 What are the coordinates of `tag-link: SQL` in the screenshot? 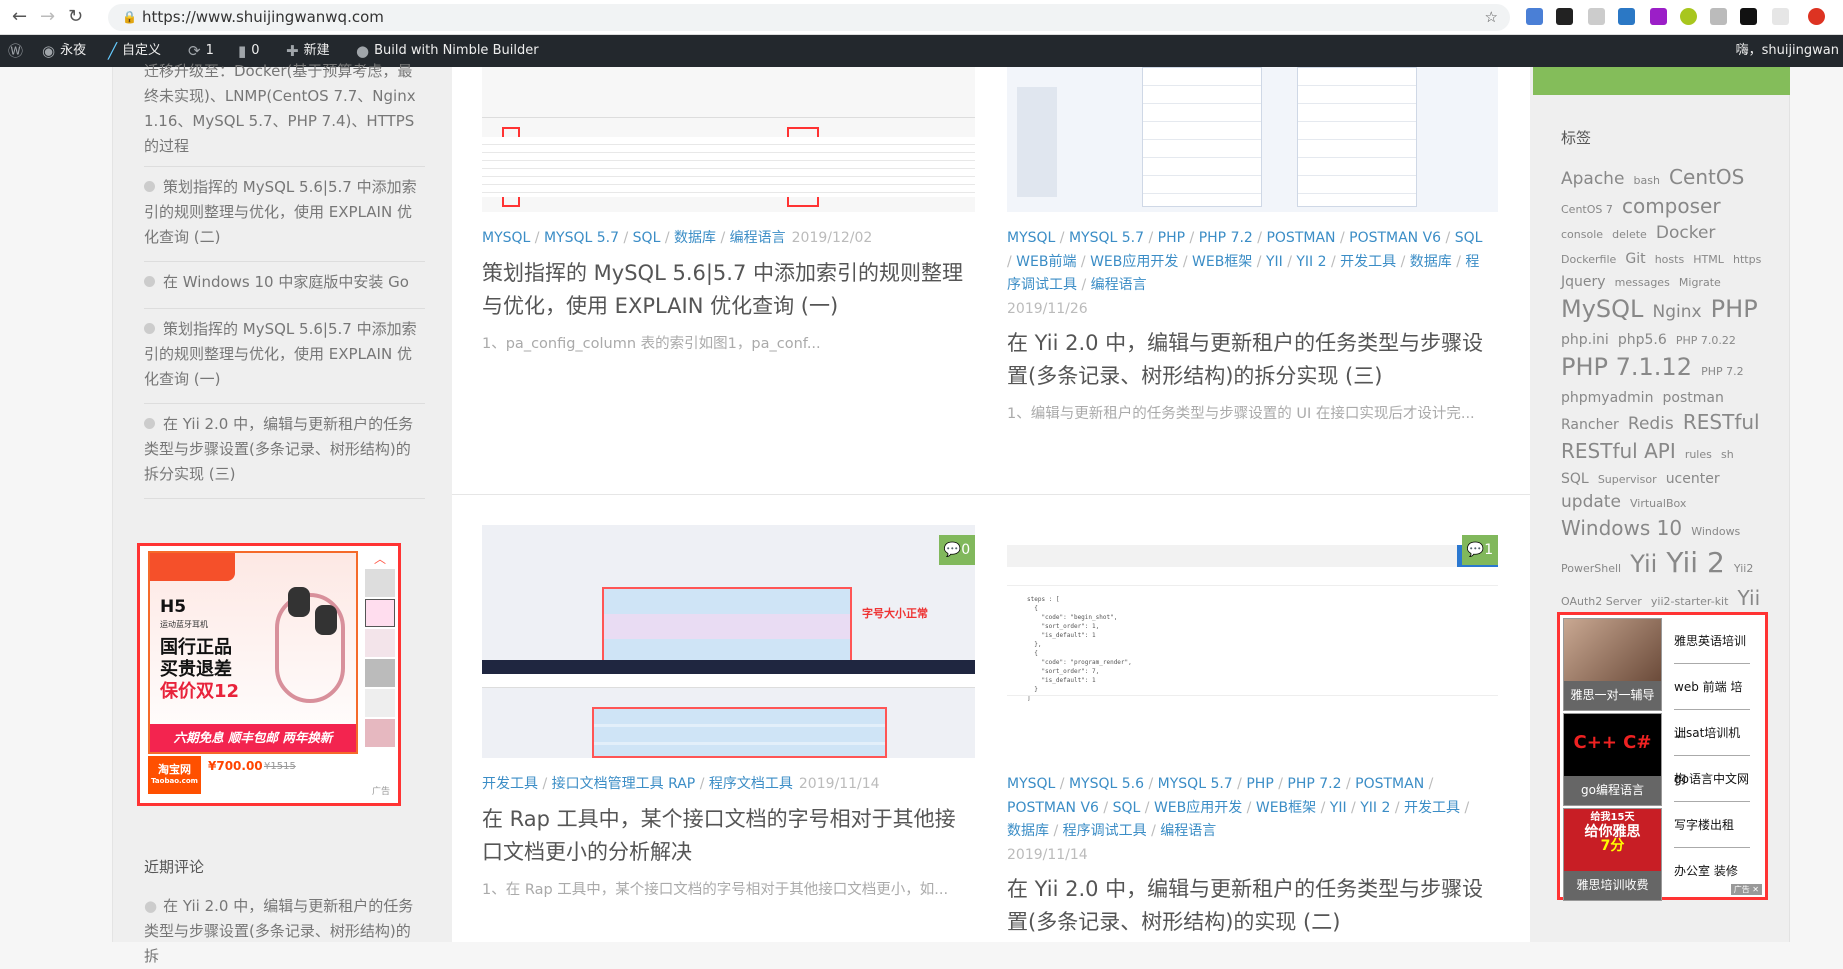 It's located at (1575, 479).